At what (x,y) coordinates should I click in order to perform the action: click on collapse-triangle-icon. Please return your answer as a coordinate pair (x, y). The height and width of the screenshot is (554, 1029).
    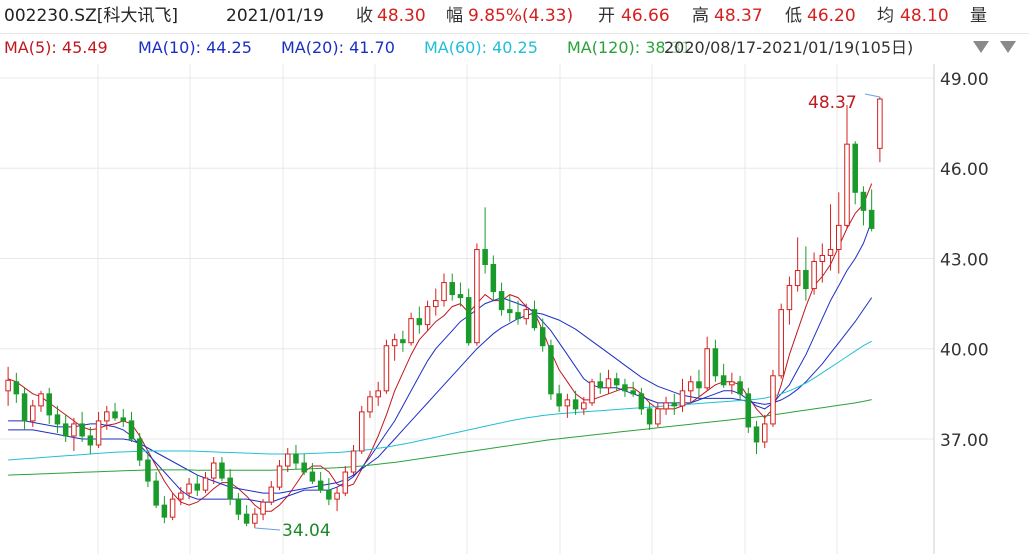
    Looking at the image, I should click on (981, 47).